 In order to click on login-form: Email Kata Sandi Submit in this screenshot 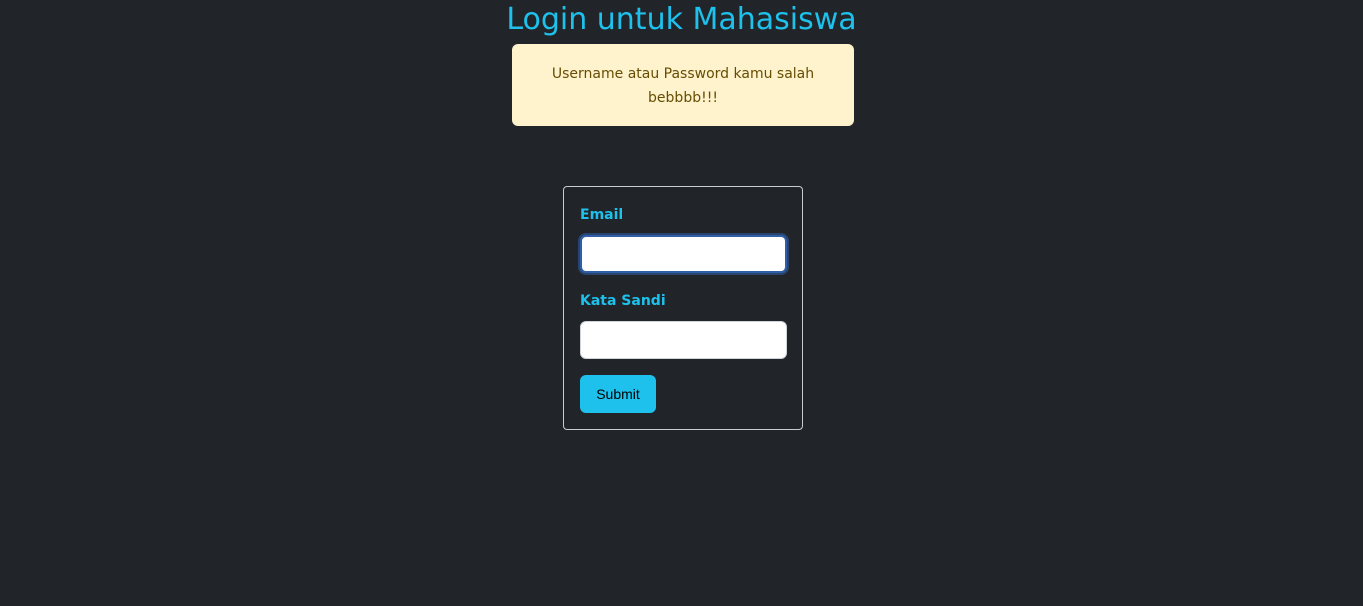, I will do `click(683, 308)`.